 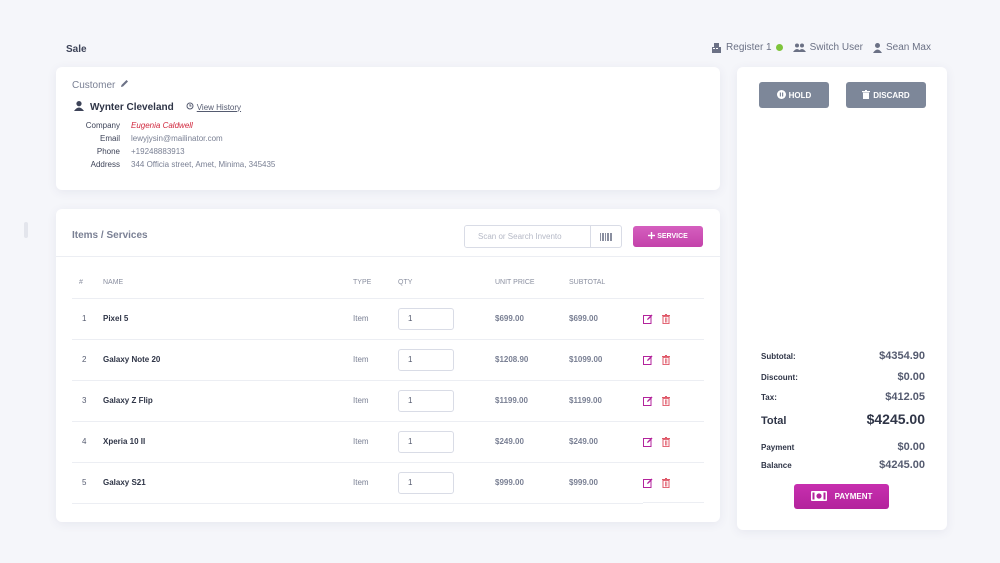 I want to click on column-header-name: NAME, so click(x=113, y=282).